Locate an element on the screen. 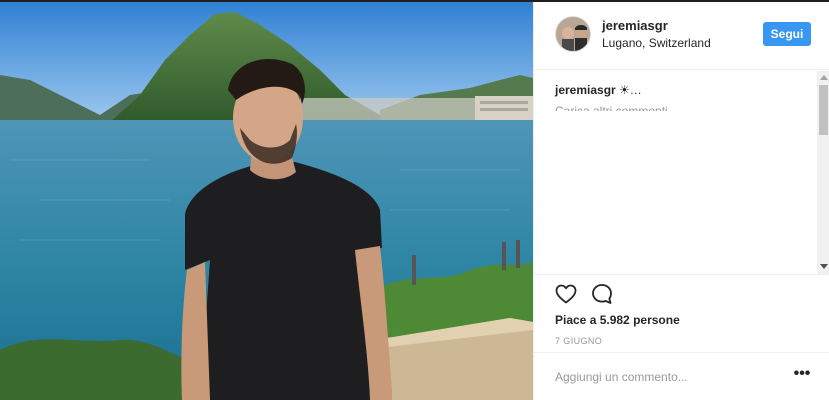 This screenshot has width=829, height=400. follow-button: Segui is located at coordinates (787, 34).